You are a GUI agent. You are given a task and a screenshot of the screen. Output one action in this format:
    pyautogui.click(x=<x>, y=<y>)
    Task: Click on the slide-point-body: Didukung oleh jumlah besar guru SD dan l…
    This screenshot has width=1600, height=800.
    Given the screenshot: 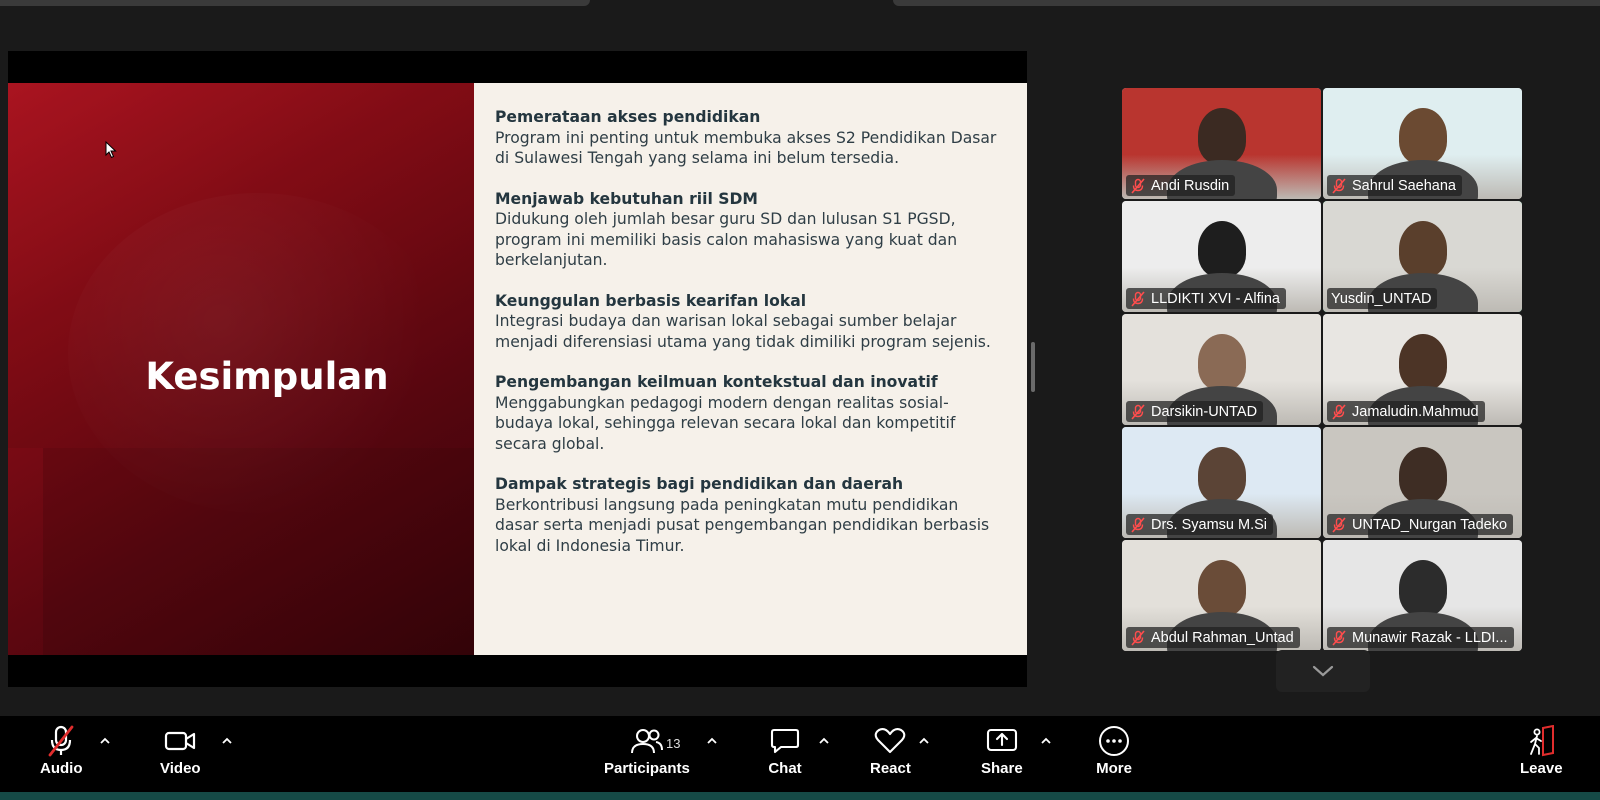 What is the action you would take?
    pyautogui.click(x=726, y=239)
    